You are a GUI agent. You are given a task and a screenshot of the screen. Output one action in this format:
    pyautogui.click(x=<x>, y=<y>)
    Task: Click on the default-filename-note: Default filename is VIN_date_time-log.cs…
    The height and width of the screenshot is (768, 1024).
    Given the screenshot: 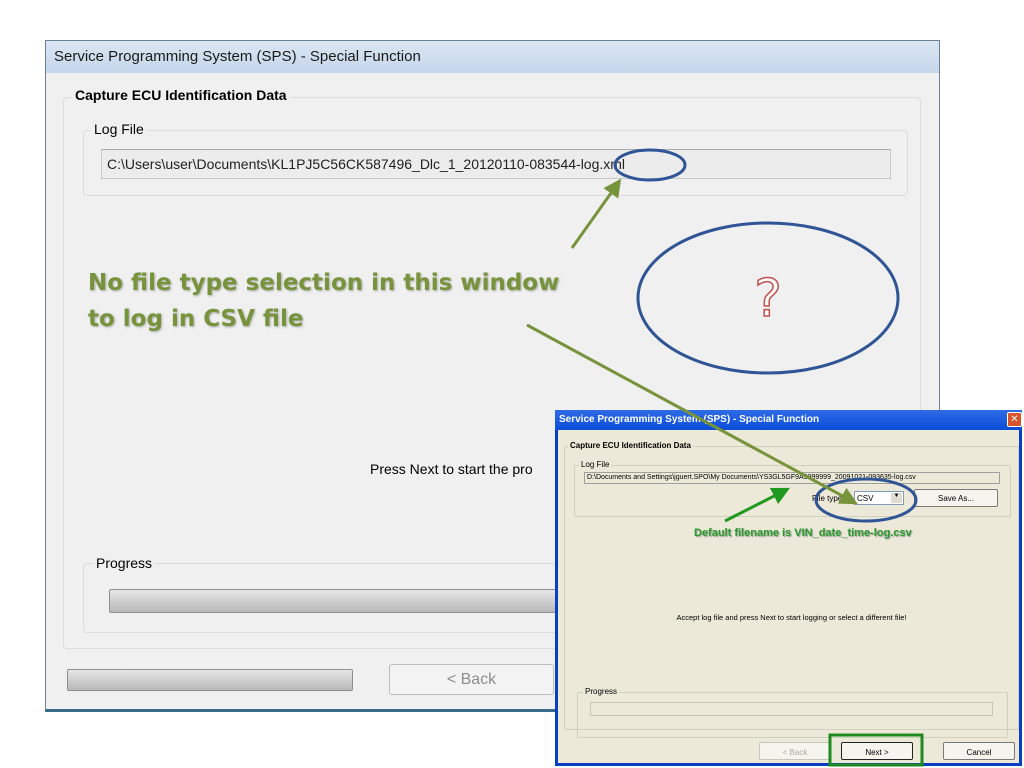 What is the action you would take?
    pyautogui.click(x=803, y=533)
    